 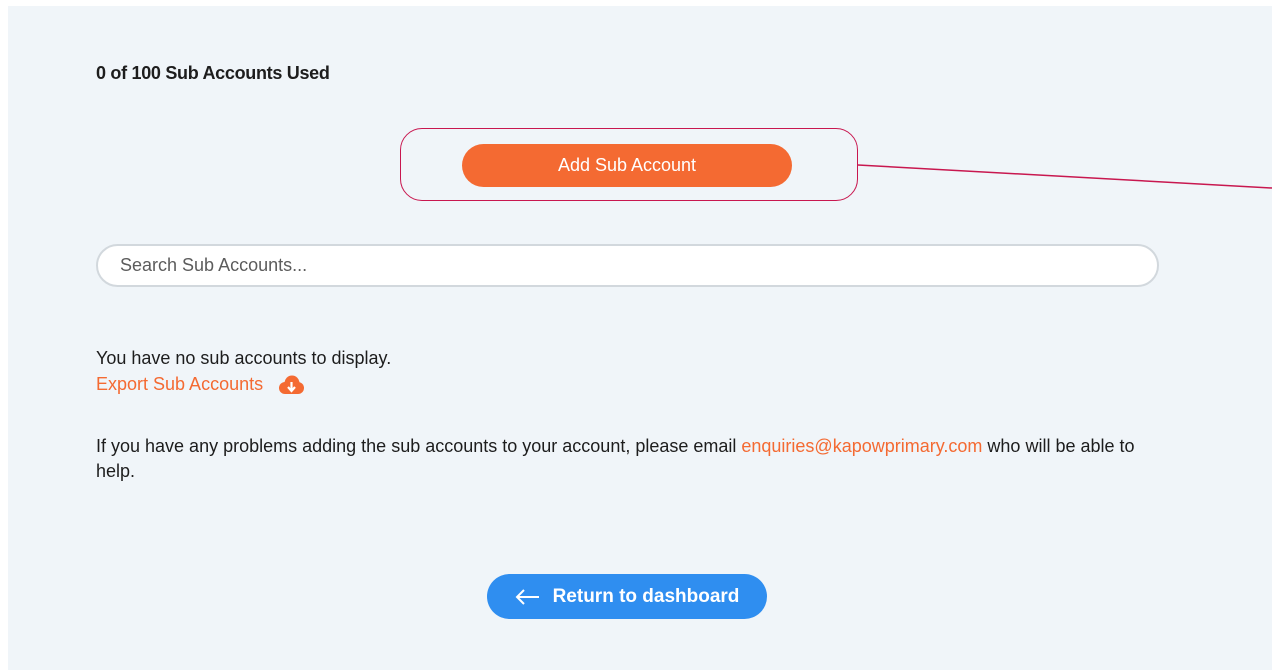 I want to click on search-sub-accounts-input, so click(x=627, y=265).